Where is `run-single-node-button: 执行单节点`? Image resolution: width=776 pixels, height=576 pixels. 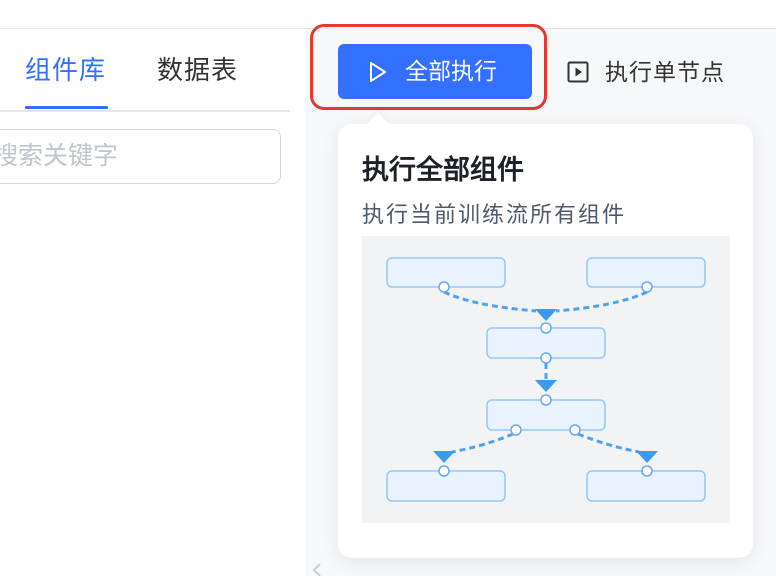 run-single-node-button: 执行单节点 is located at coordinates (647, 72).